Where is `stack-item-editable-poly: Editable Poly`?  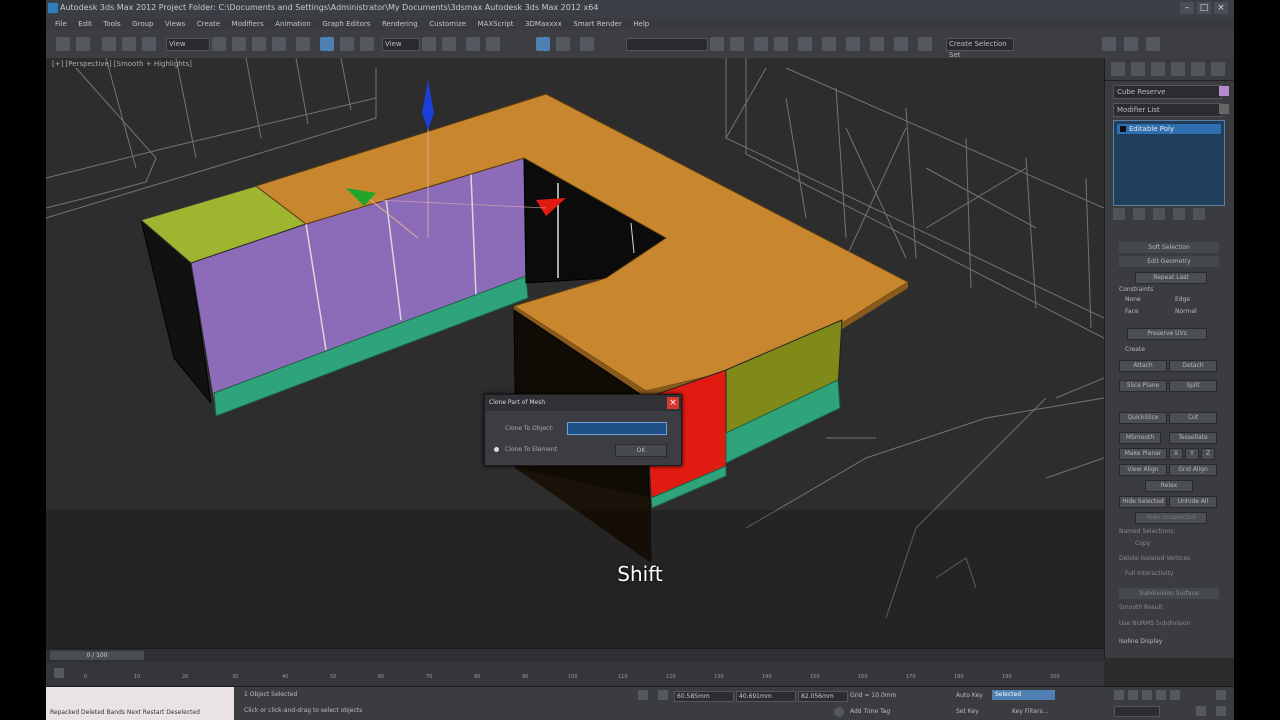 stack-item-editable-poly: Editable Poly is located at coordinates (1169, 129).